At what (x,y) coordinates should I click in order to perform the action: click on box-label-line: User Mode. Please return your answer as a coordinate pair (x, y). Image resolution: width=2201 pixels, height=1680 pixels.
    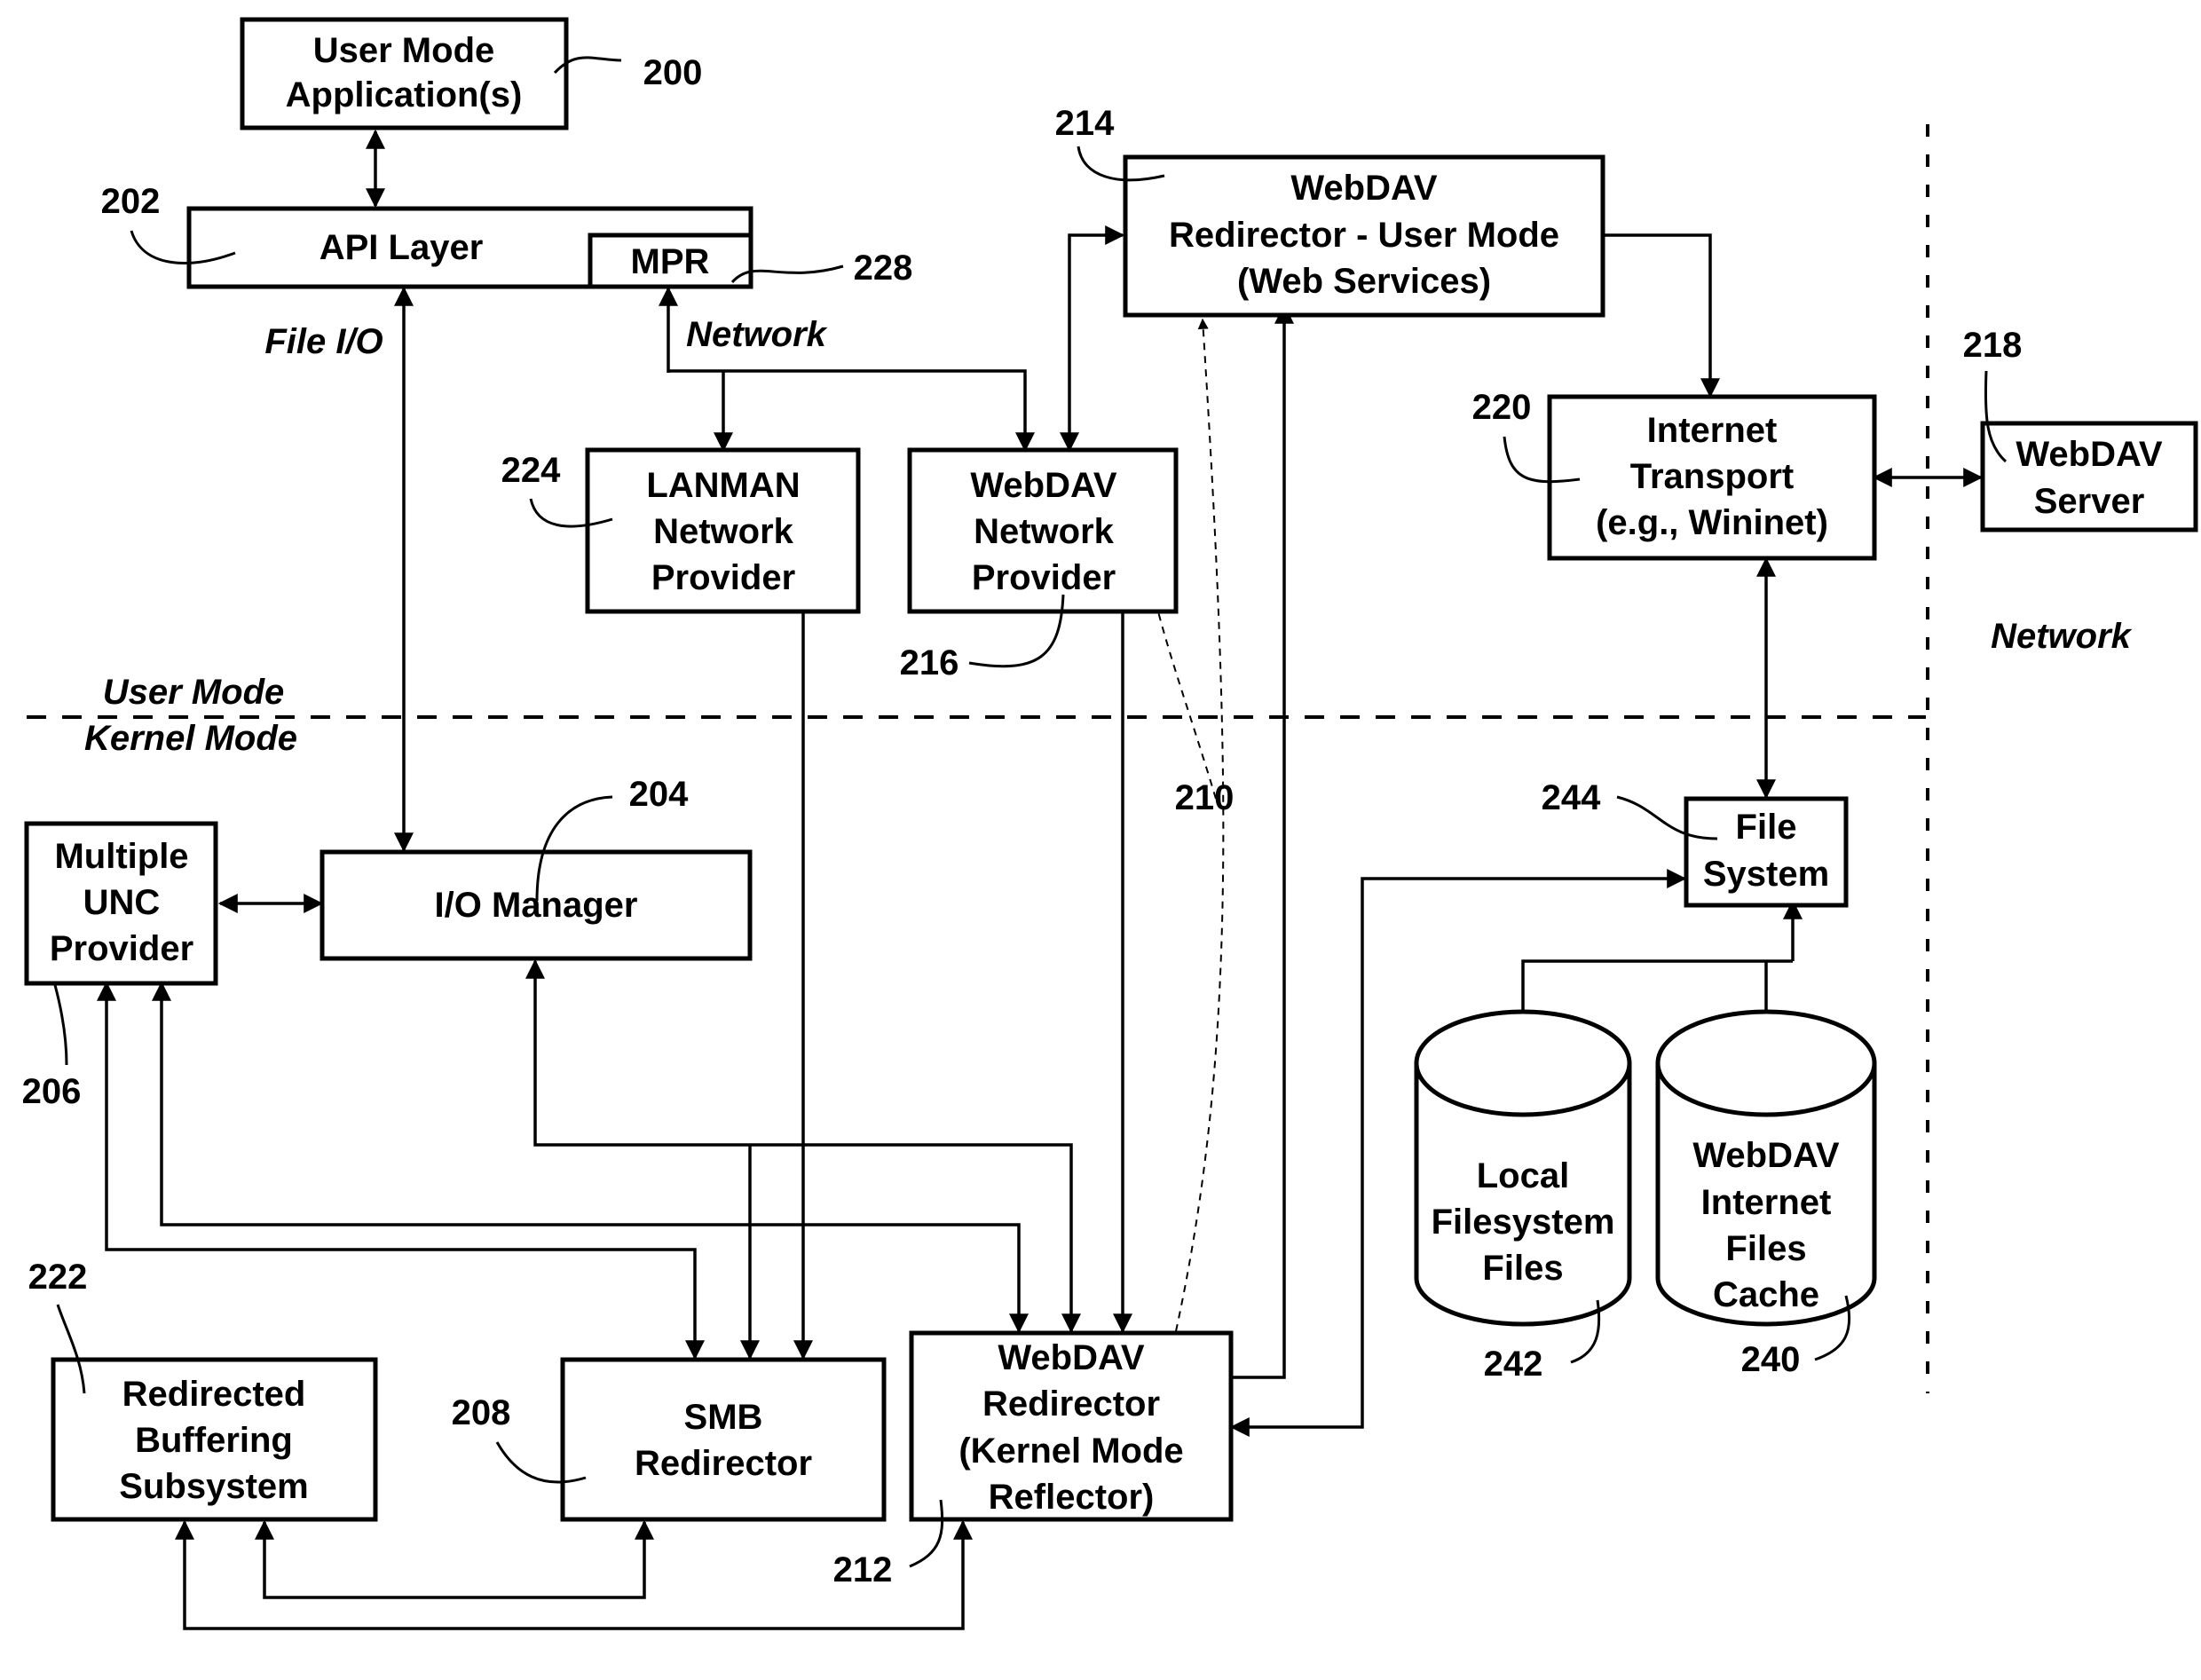
    Looking at the image, I should click on (404, 50).